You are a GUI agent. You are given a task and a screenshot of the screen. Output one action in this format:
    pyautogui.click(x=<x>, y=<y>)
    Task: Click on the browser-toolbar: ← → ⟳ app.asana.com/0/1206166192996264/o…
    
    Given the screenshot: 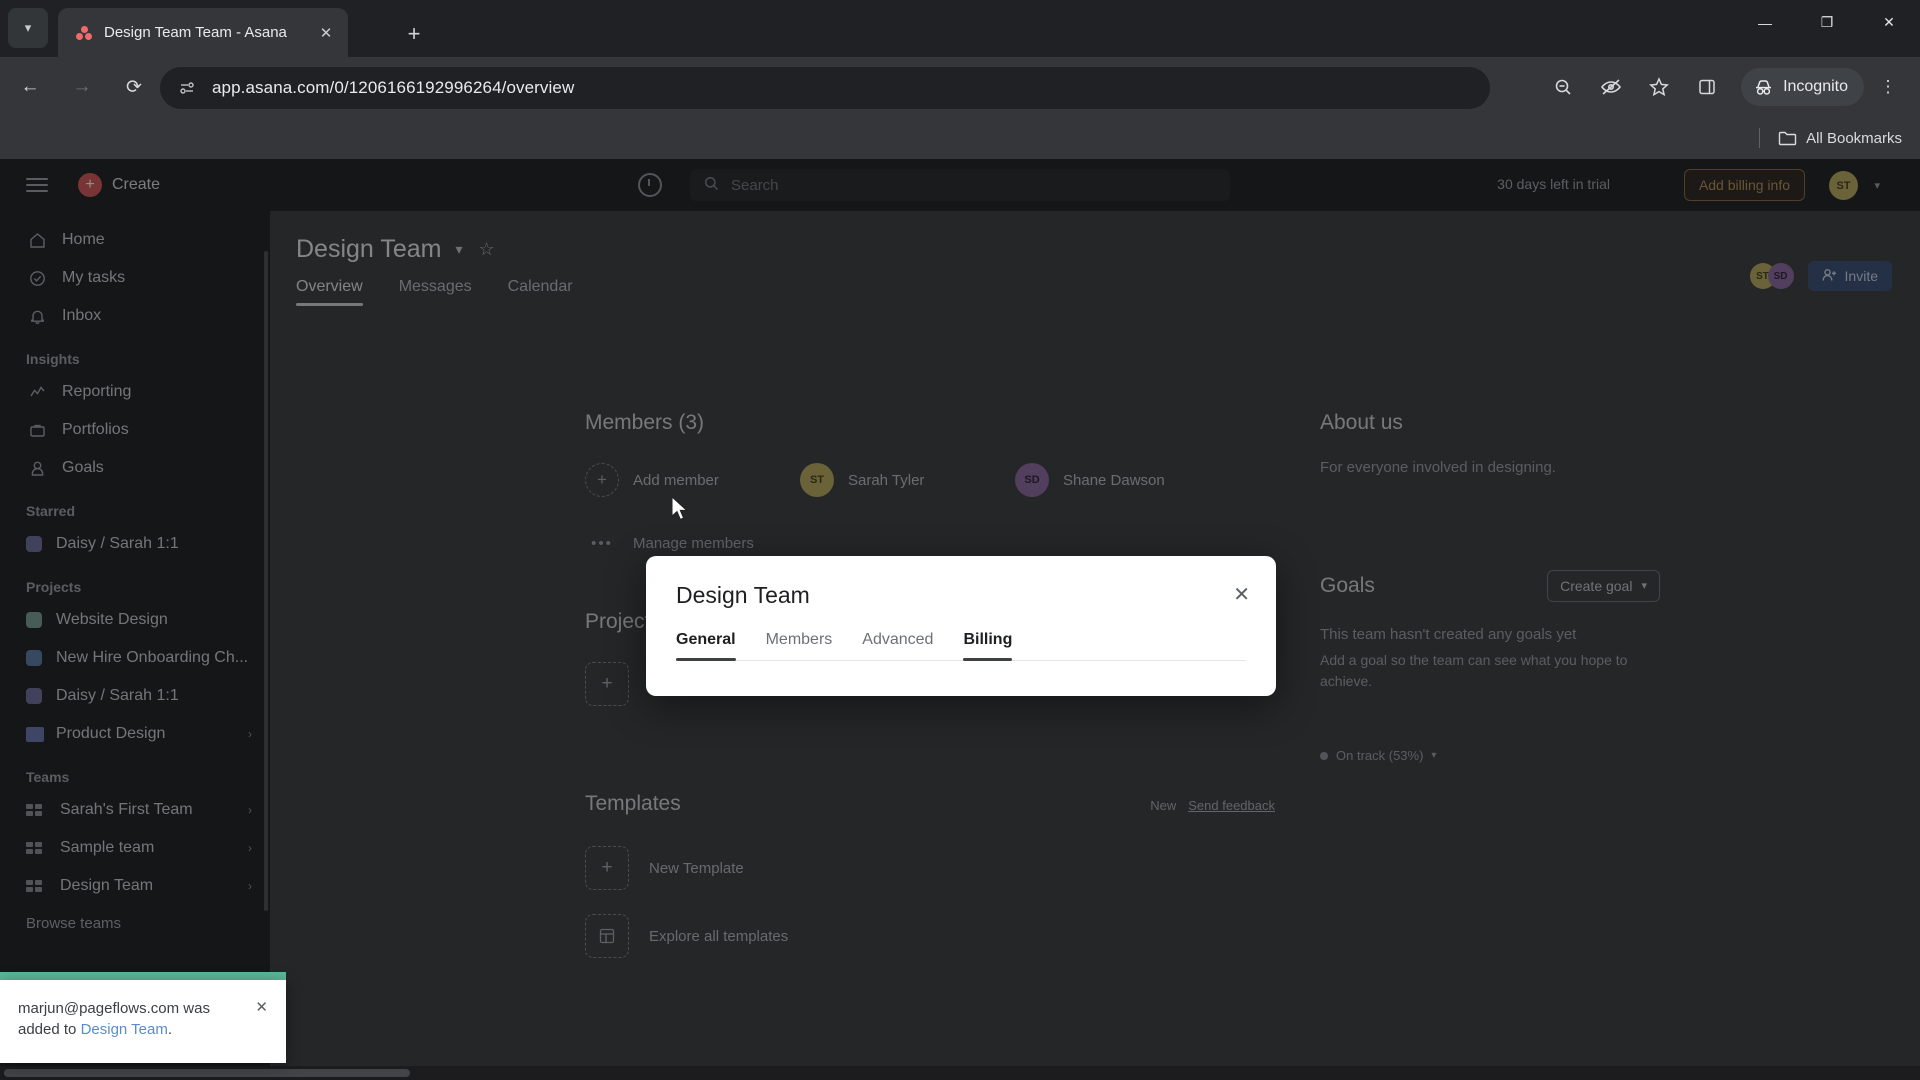 What is the action you would take?
    pyautogui.click(x=960, y=87)
    